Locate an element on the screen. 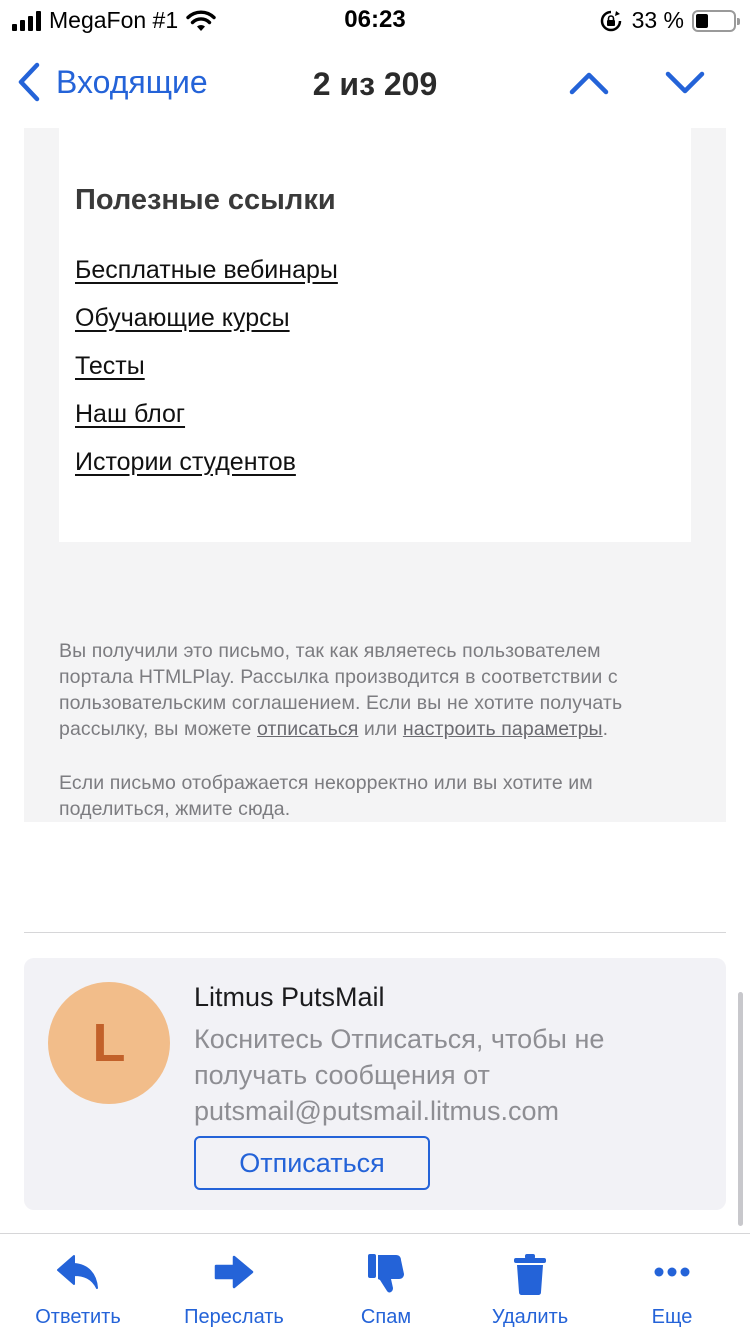  footer-unsubscribe-link: отписаться is located at coordinates (307, 729).